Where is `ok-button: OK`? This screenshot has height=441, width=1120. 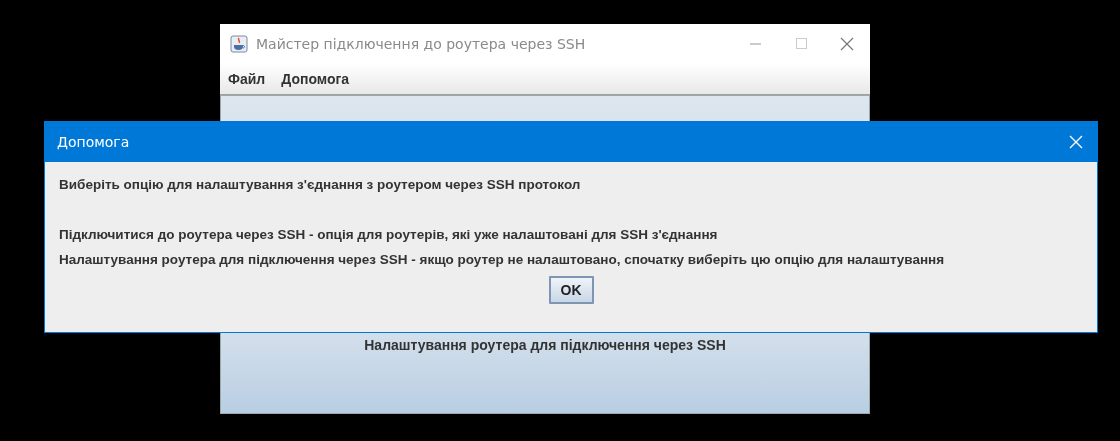
ok-button: OK is located at coordinates (571, 290).